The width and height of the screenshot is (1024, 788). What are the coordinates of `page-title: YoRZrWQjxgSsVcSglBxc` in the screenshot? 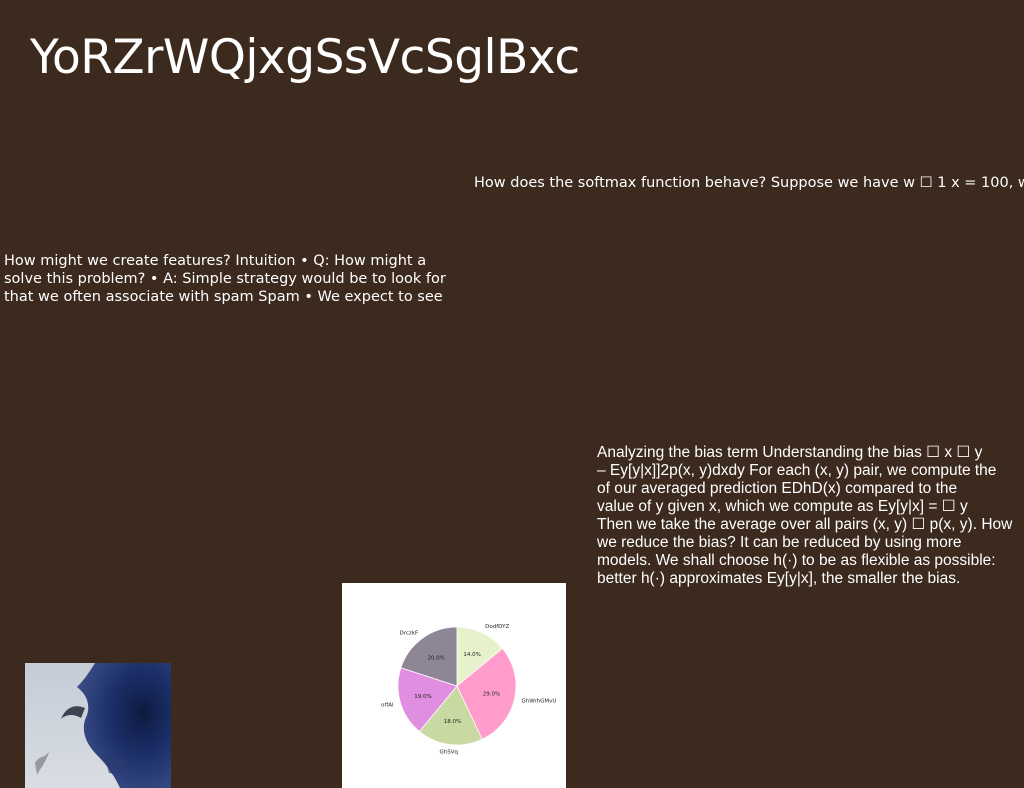 It's located at (305, 57).